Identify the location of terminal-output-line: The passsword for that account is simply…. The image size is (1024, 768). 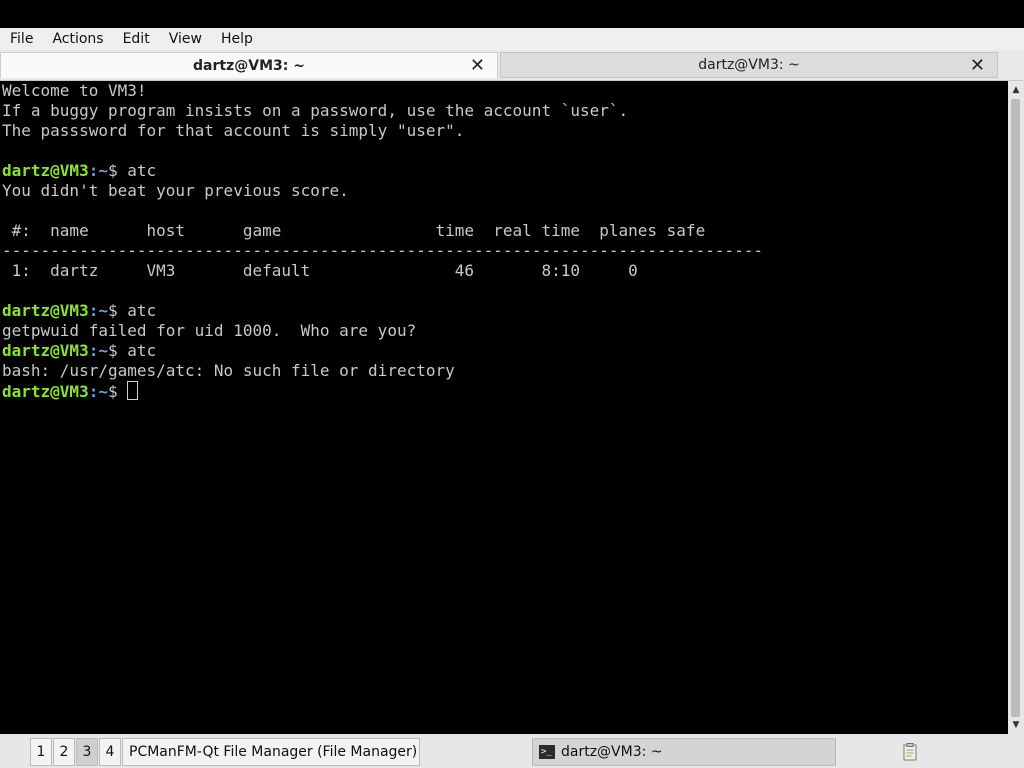
(233, 130).